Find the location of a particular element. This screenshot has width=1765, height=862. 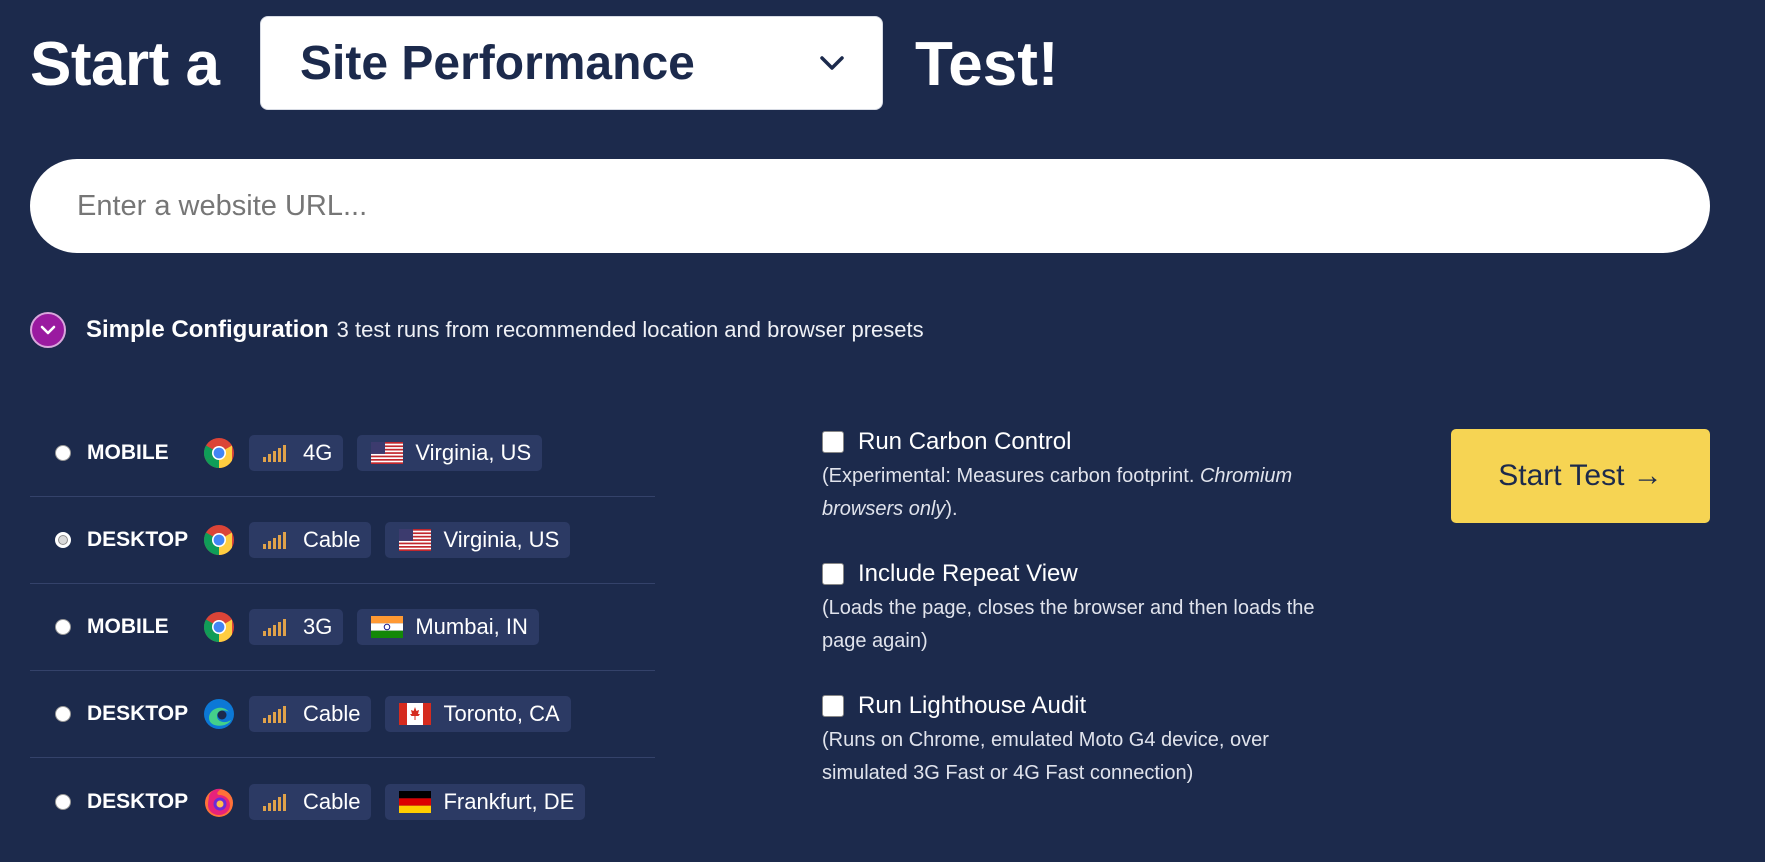

heading-suffix: Test! is located at coordinates (987, 64).